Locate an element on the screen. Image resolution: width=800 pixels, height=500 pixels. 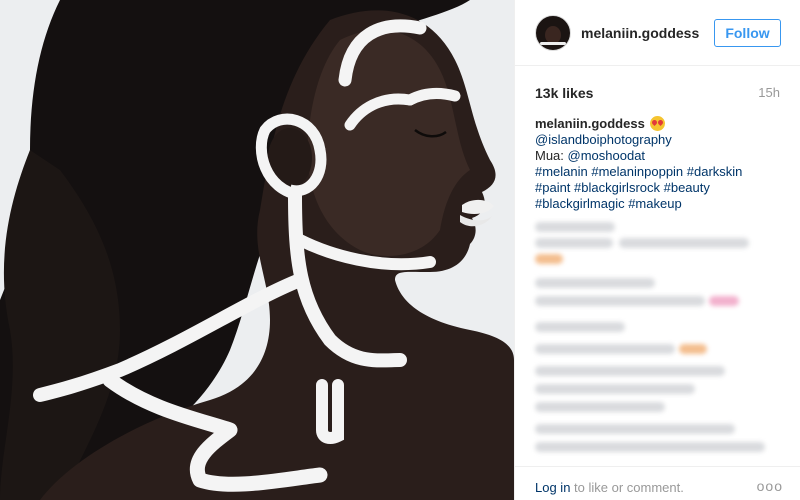
avatar is located at coordinates (553, 33).